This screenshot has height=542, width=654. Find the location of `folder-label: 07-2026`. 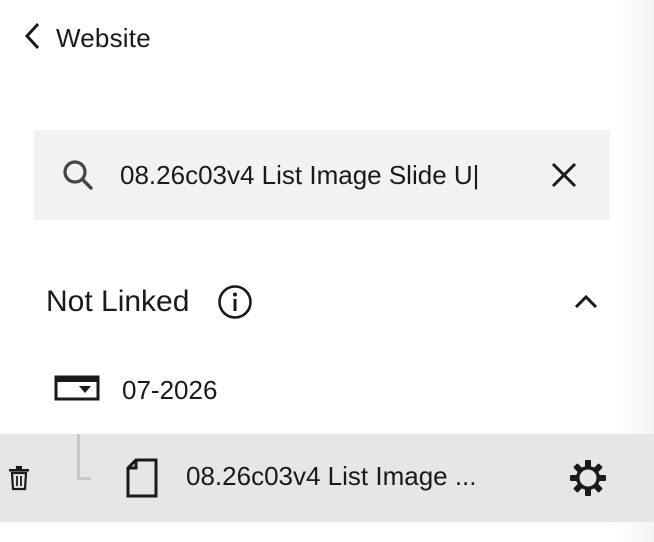

folder-label: 07-2026 is located at coordinates (170, 389).